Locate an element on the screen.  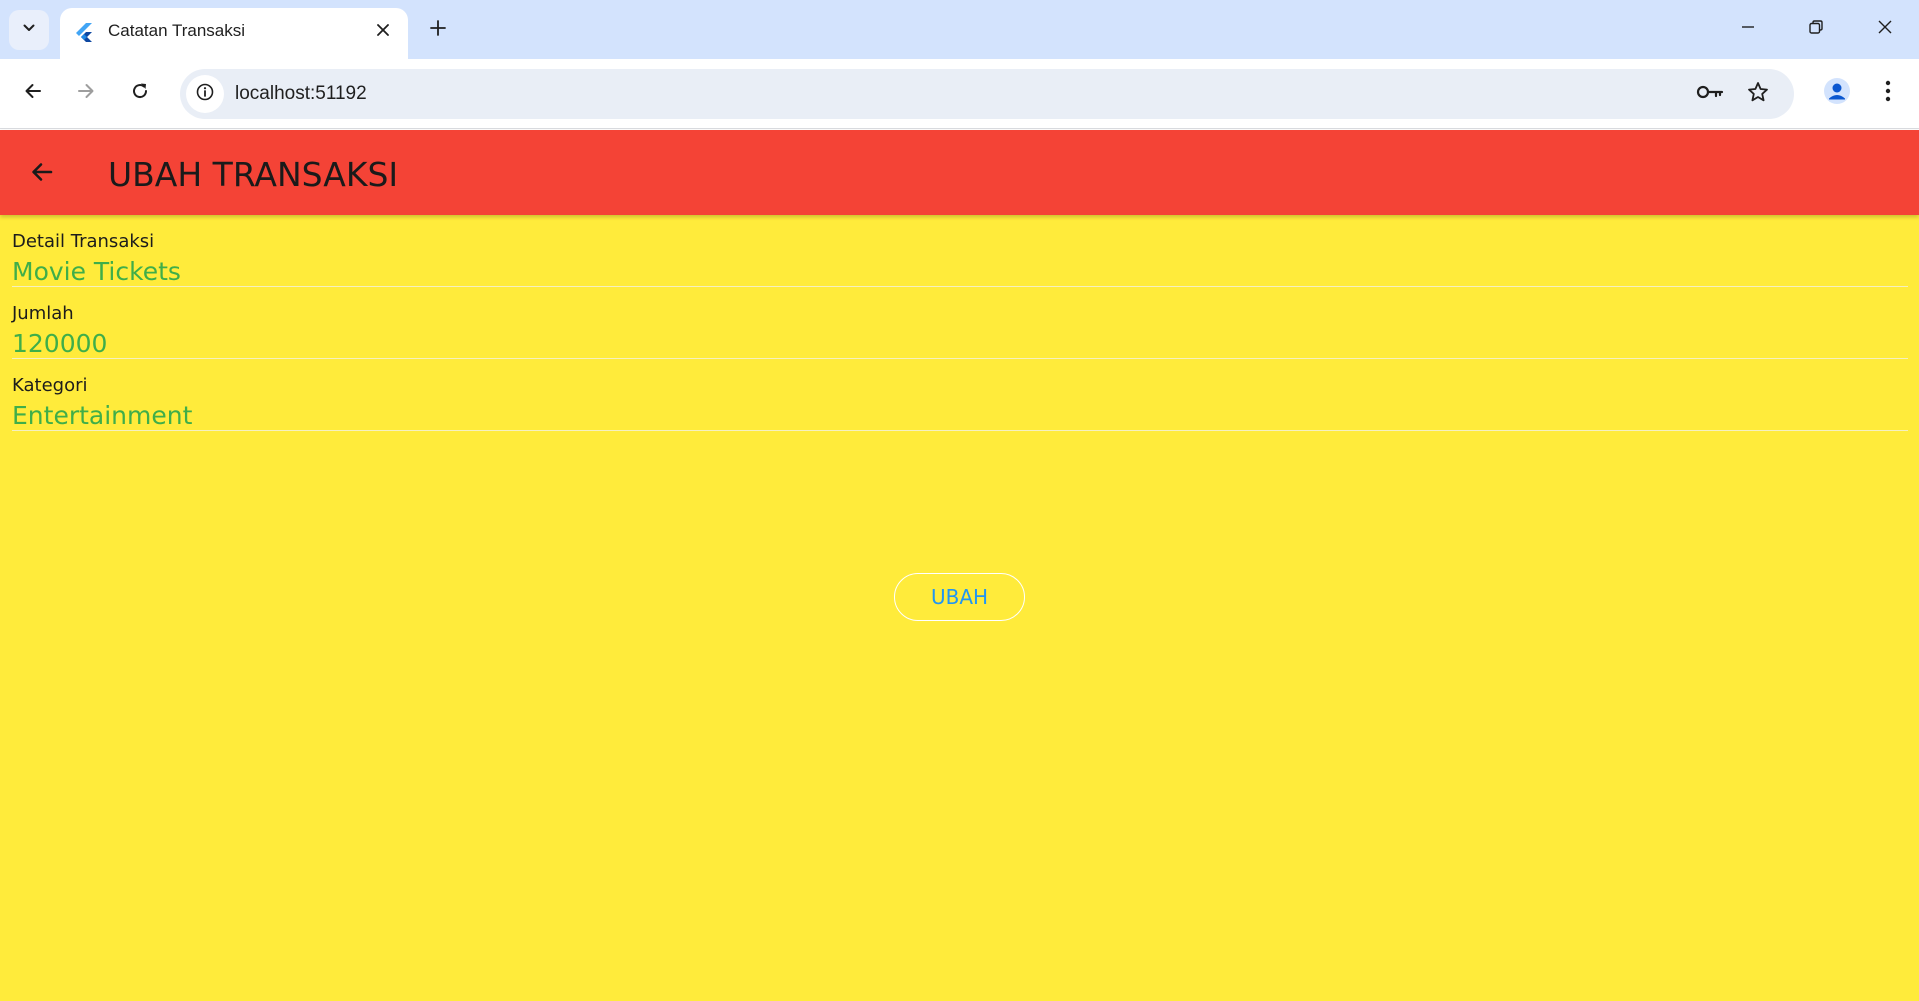
bookmark-button is located at coordinates (1758, 94).